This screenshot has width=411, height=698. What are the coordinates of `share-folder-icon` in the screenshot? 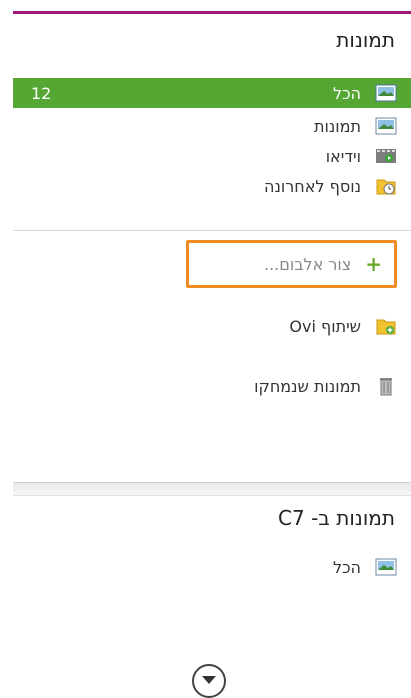 It's located at (386, 326).